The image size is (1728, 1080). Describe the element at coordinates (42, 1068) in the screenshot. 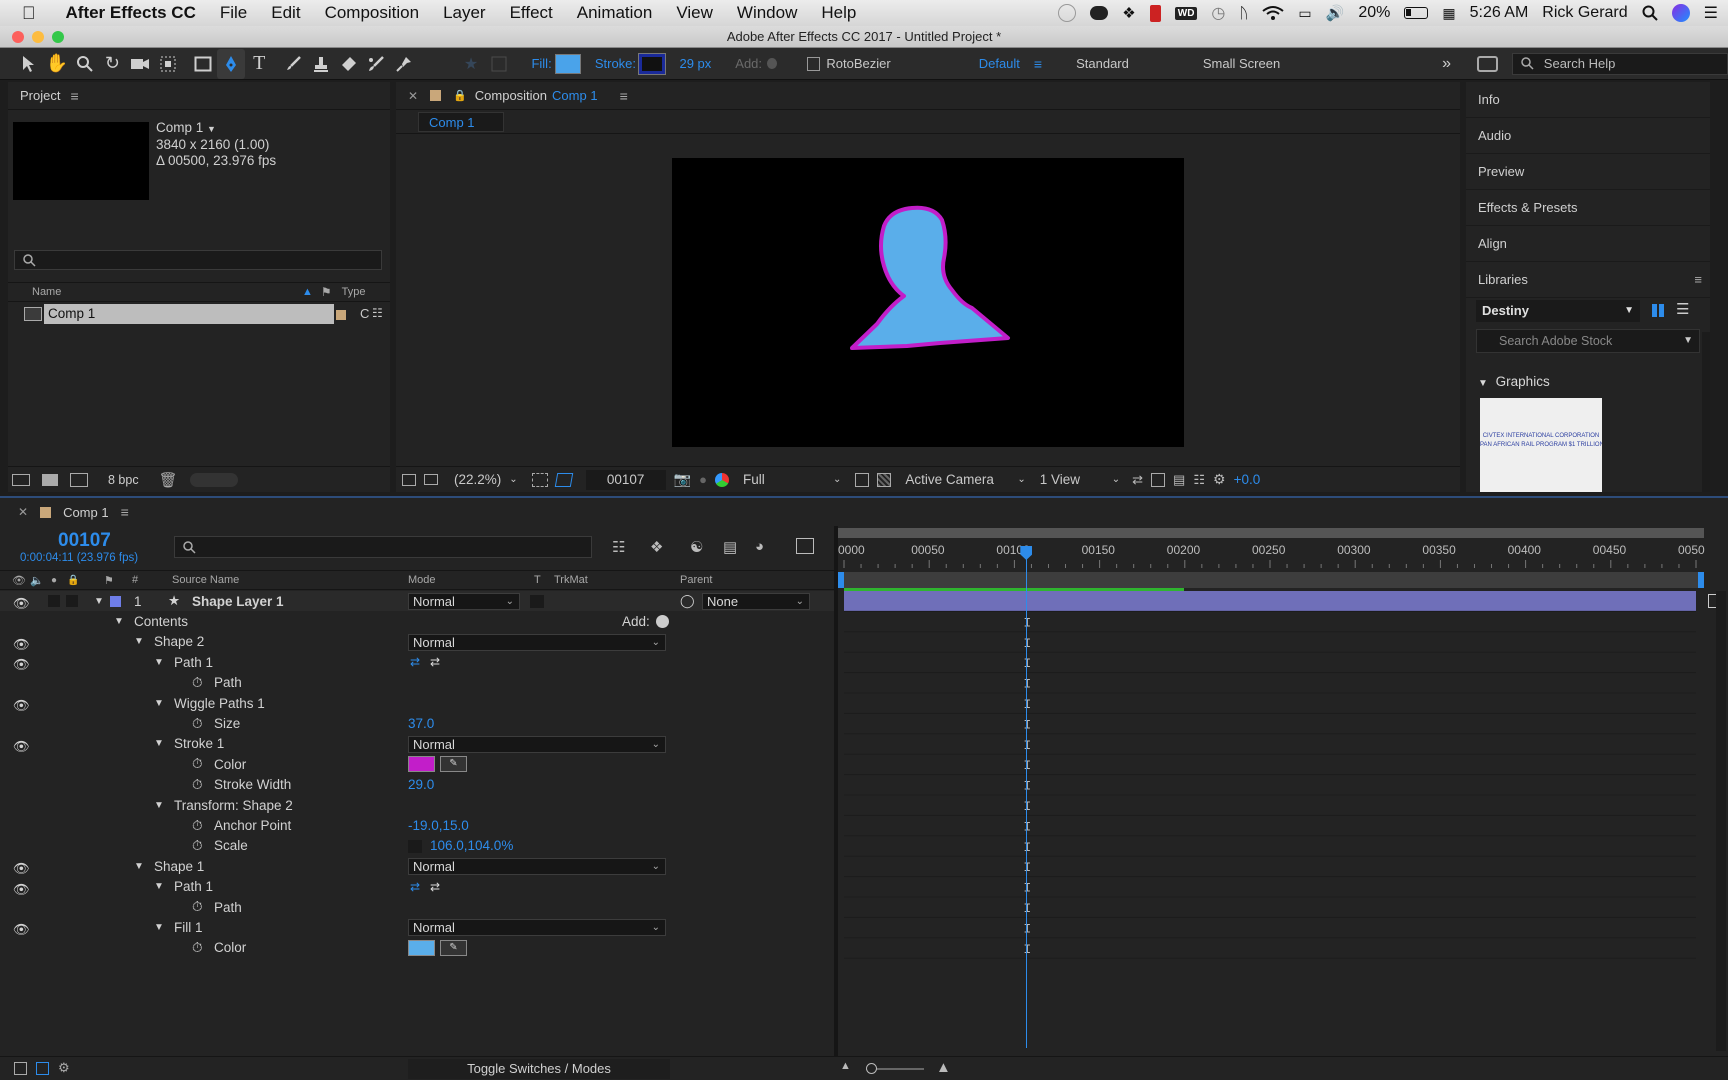

I see `transfer-controls-icon` at that location.